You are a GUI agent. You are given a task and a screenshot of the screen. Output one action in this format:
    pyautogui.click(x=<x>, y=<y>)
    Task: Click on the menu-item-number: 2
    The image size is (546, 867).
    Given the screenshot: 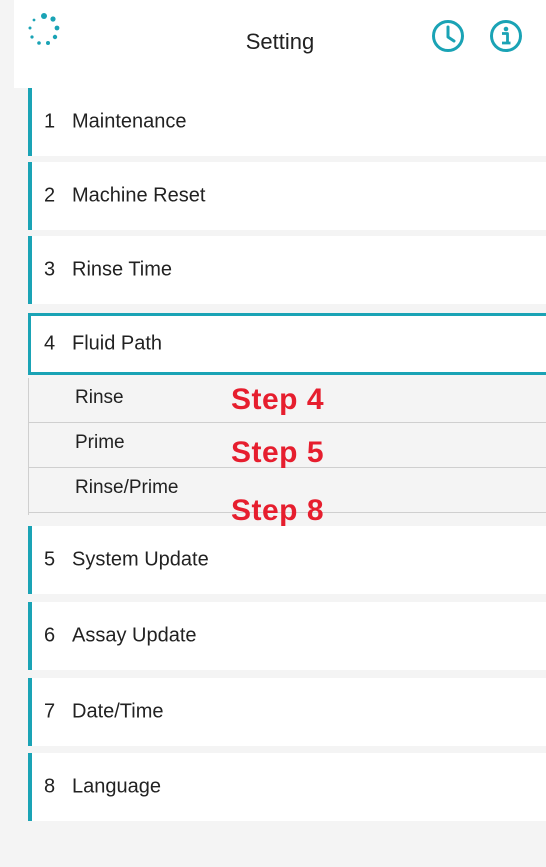 What is the action you would take?
    pyautogui.click(x=50, y=195)
    